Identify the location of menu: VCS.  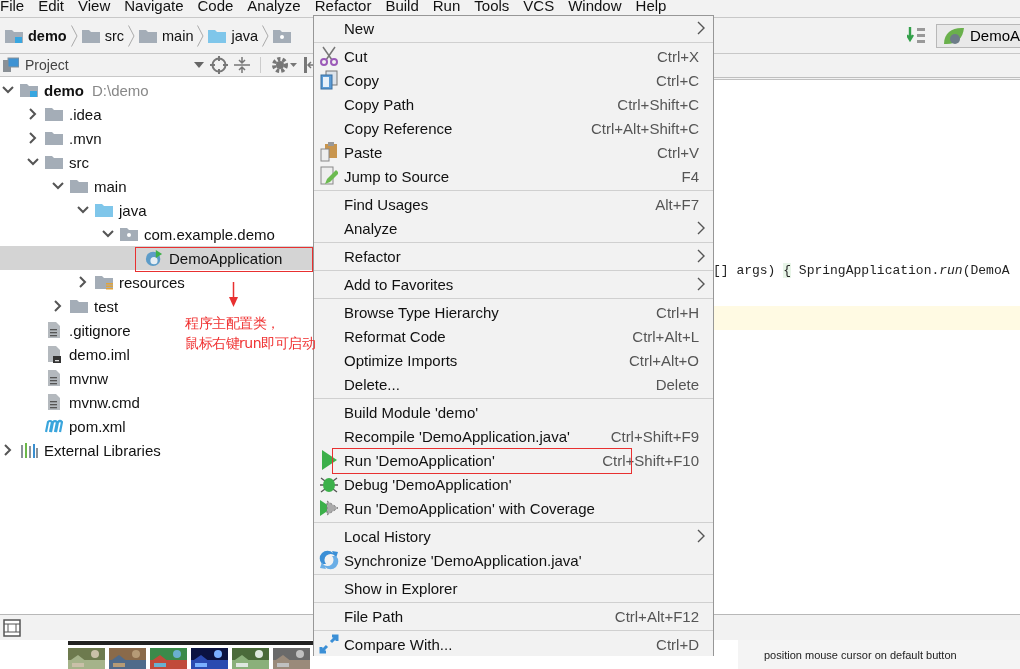
(539, 8).